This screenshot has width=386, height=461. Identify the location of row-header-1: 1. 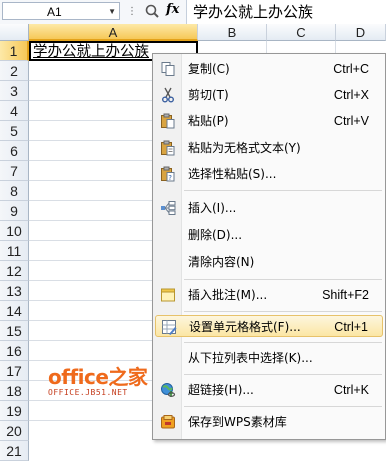
(14, 51).